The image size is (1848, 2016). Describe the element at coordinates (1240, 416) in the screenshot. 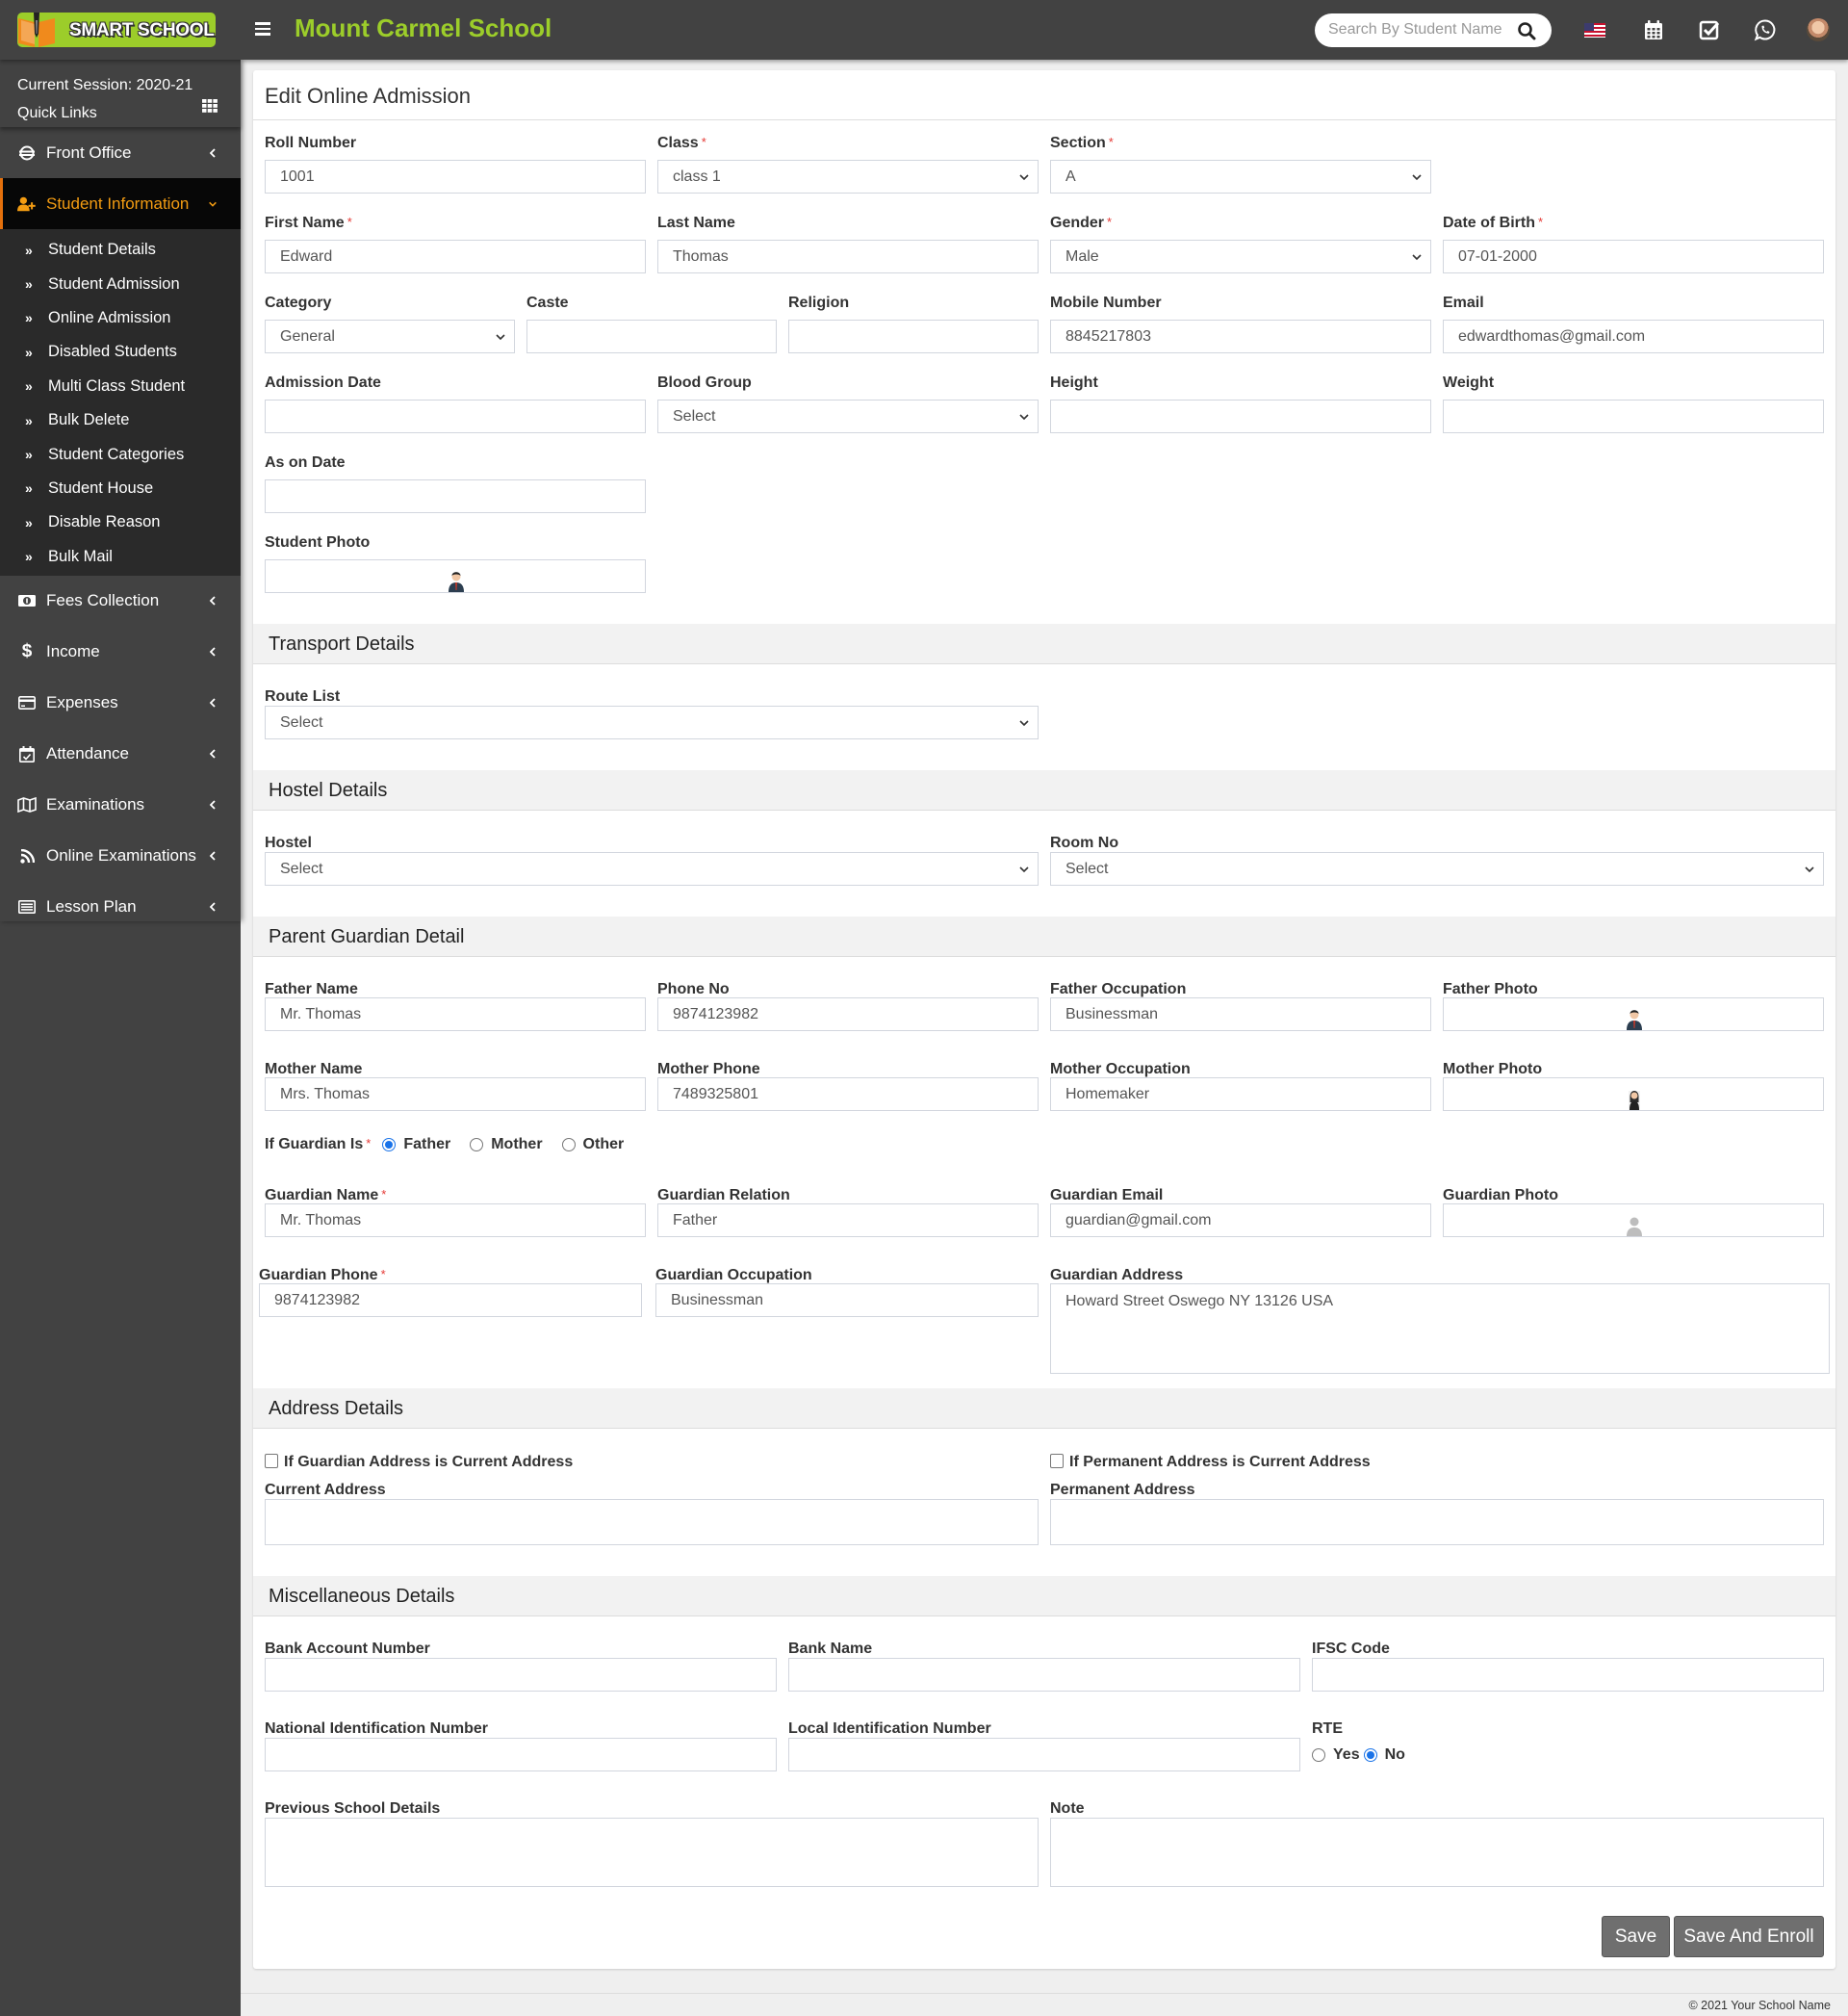

I see `height-input` at that location.